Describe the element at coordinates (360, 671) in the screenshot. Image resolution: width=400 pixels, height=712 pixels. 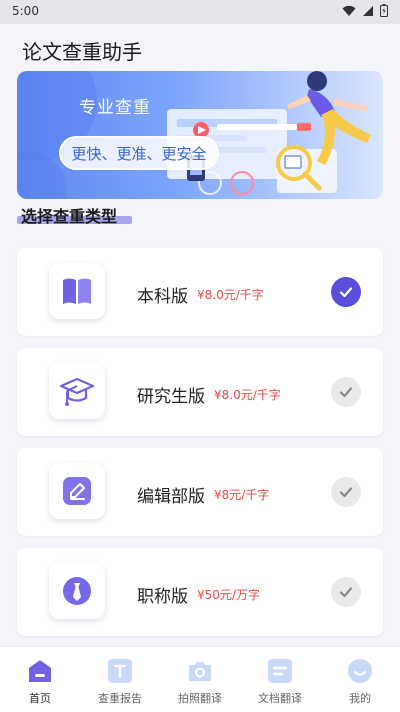
I see `profile-icon` at that location.